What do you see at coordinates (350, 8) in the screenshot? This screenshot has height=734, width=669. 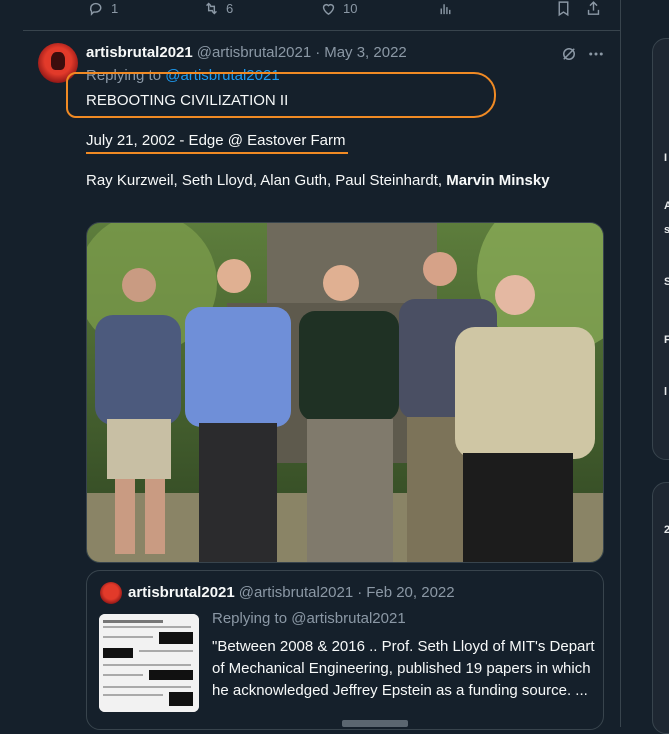 I see `like-count: 10` at bounding box center [350, 8].